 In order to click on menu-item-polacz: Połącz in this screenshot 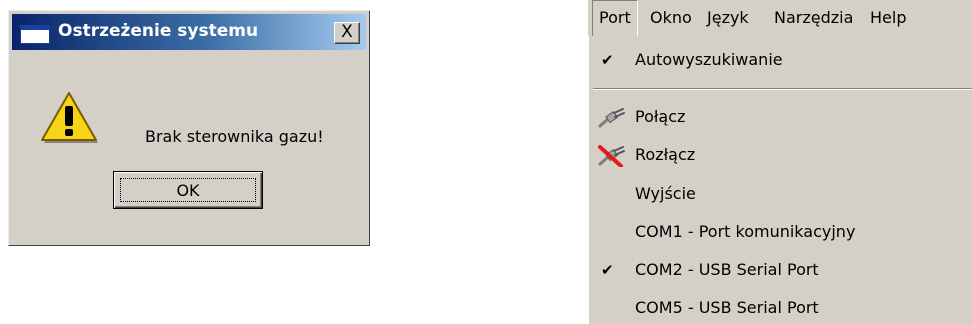, I will do `click(780, 117)`.